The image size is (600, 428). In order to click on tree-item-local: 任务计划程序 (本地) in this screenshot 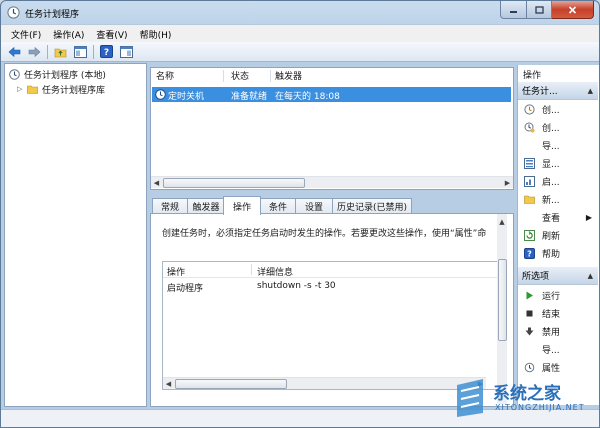, I will do `click(57, 74)`.